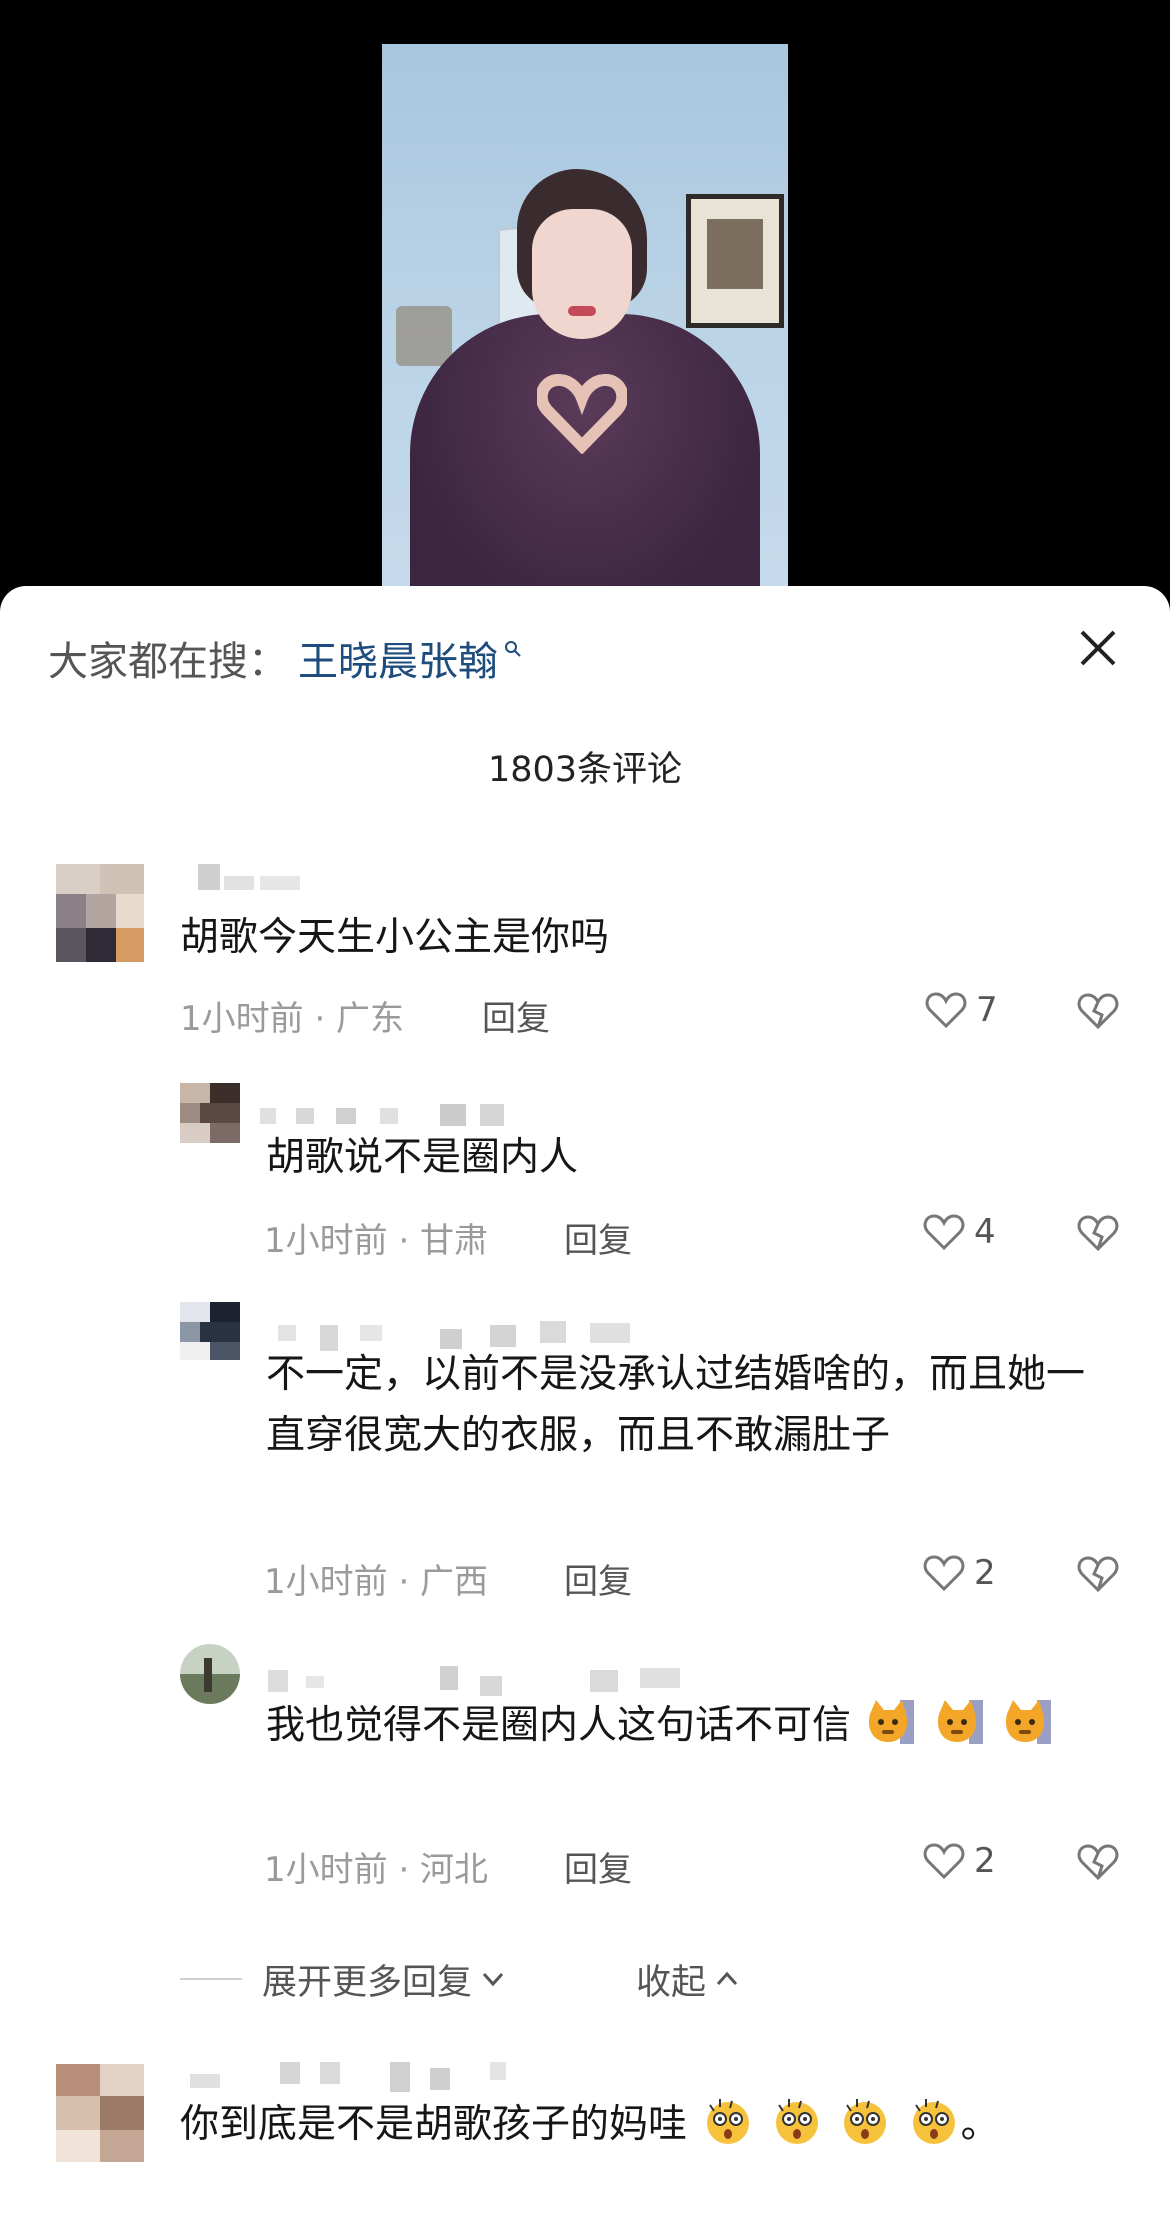  I want to click on comment-meta: 1小时前 · 广西, so click(376, 1582).